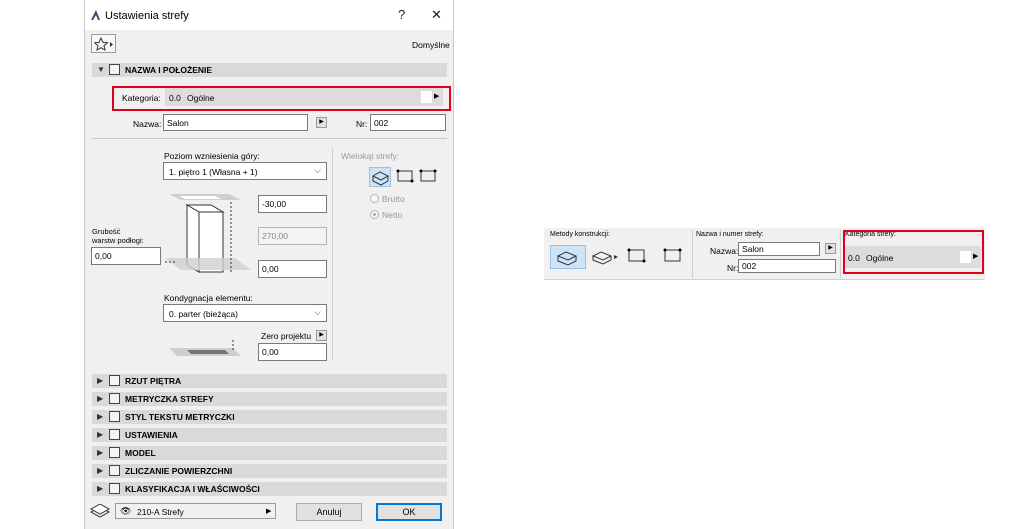 Image resolution: width=1013 pixels, height=529 pixels. I want to click on home-story-label: Kondygnacja elementu:, so click(208, 298).